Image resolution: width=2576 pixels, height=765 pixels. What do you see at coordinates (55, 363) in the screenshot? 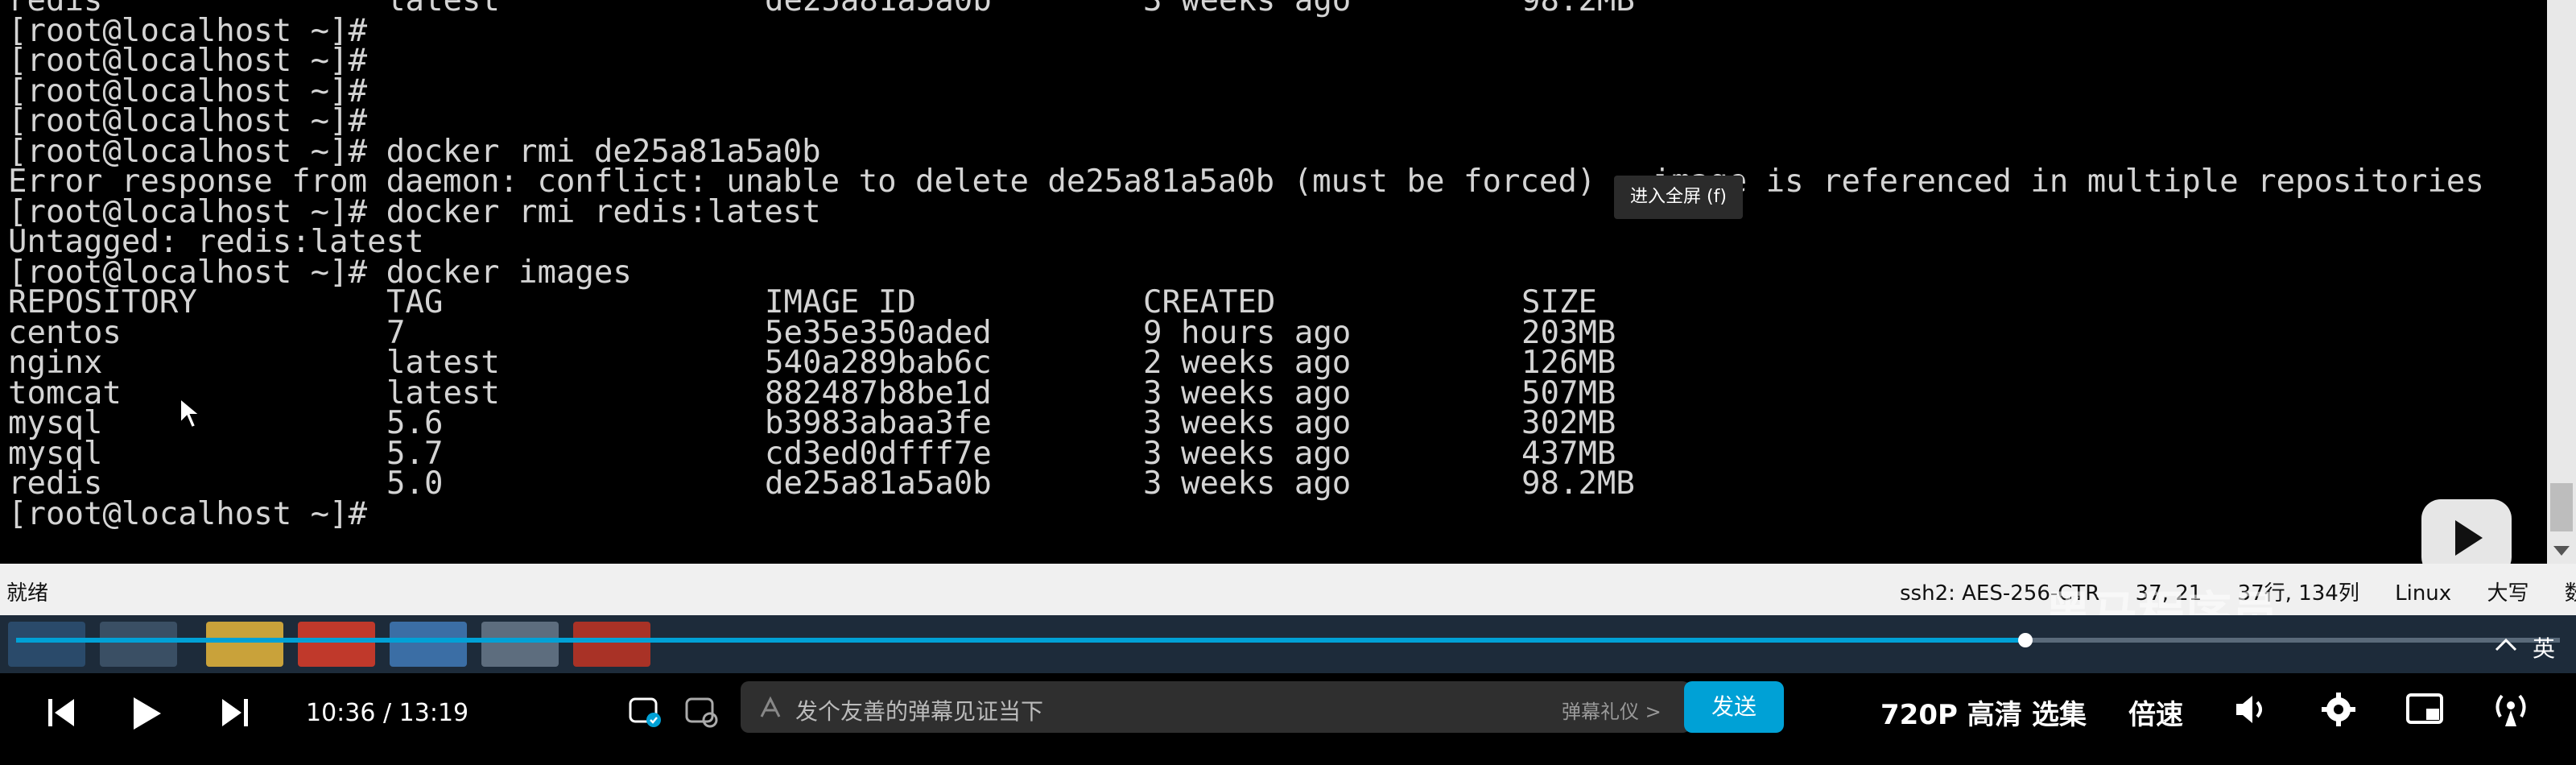
I see `cell-repository: nginx` at bounding box center [55, 363].